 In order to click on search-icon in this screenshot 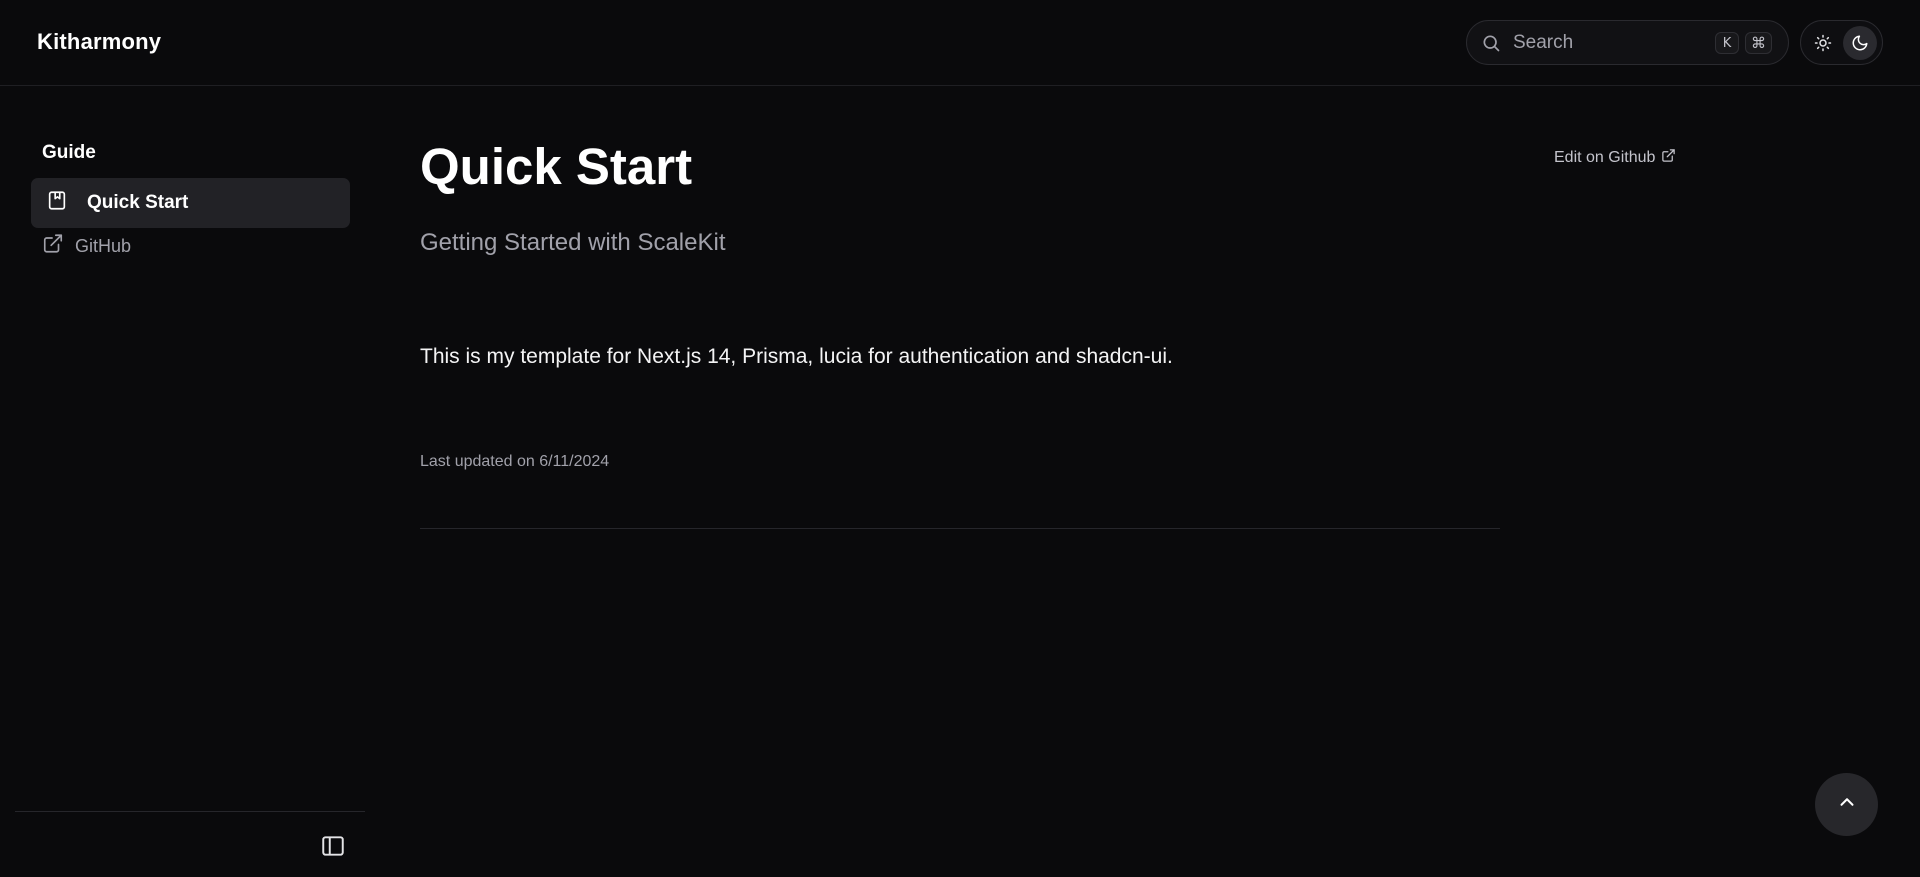, I will do `click(1491, 45)`.